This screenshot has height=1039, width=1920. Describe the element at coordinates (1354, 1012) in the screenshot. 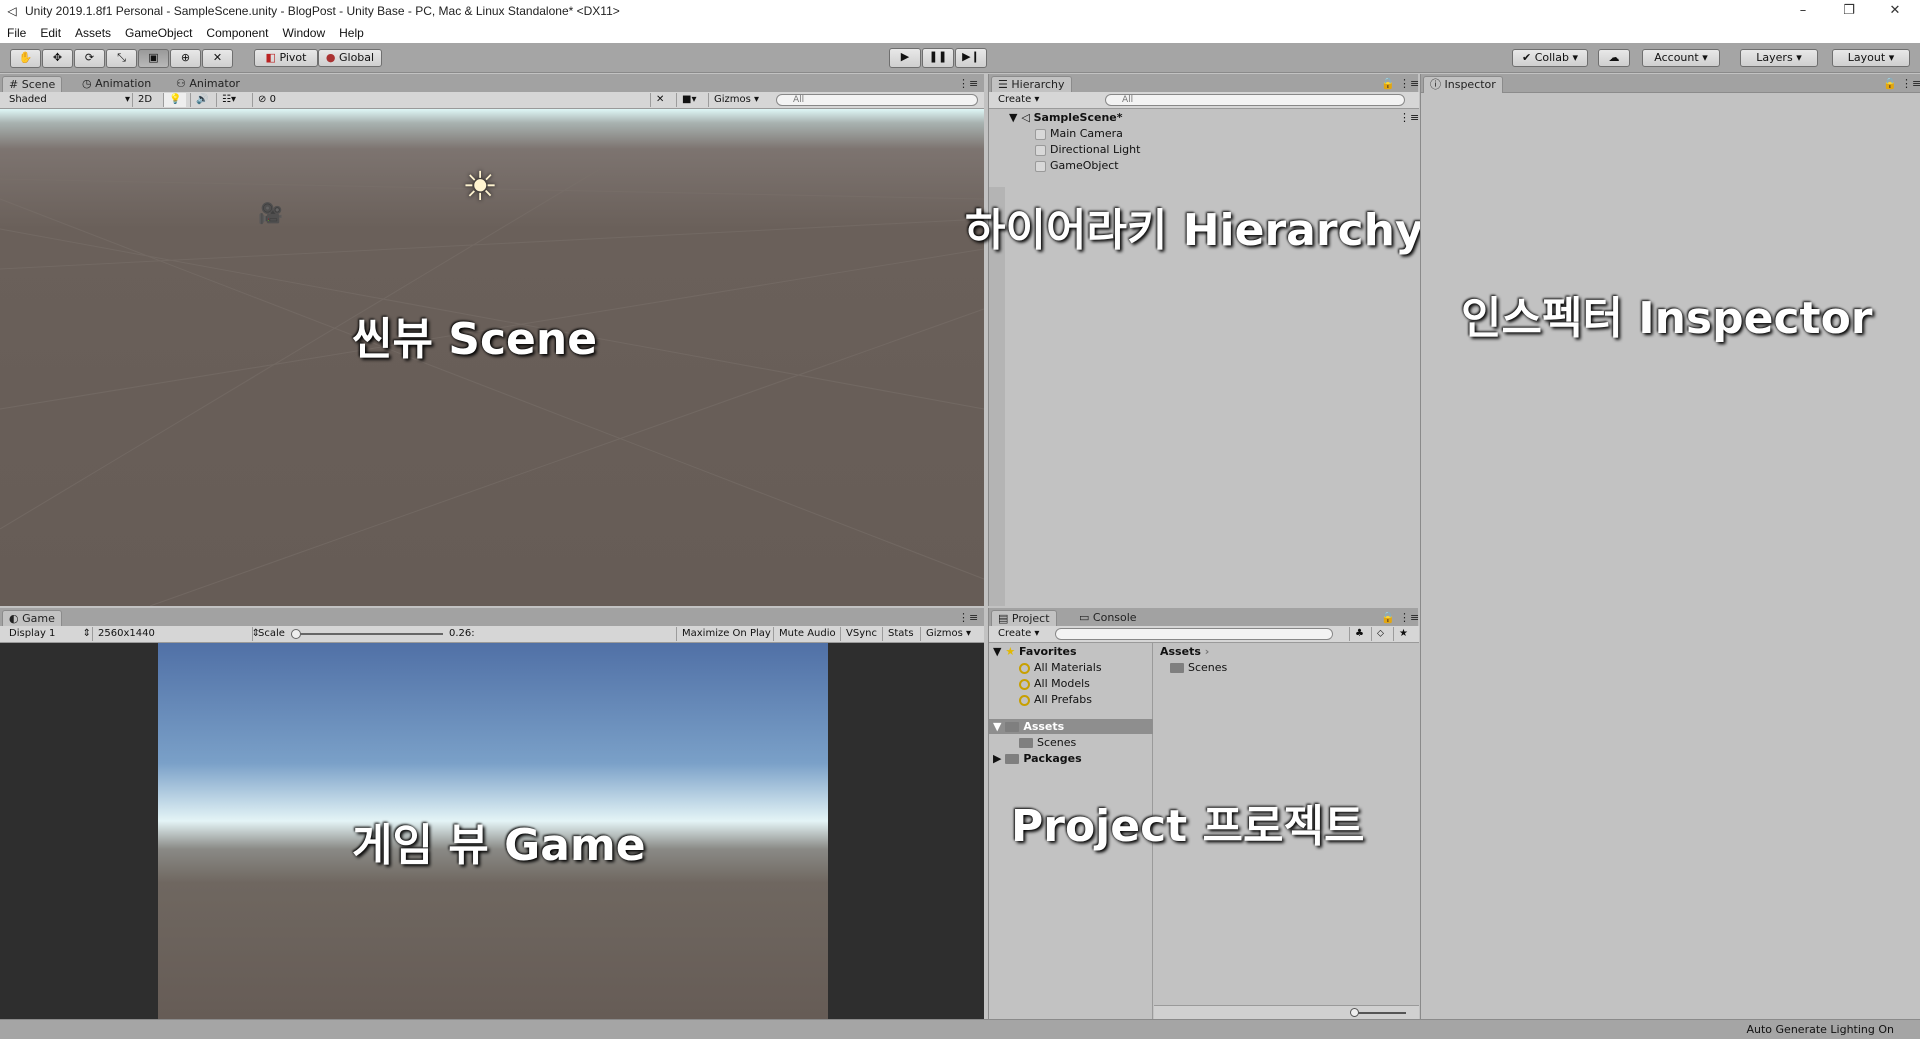

I see `icon-size-slider-thumb` at that location.